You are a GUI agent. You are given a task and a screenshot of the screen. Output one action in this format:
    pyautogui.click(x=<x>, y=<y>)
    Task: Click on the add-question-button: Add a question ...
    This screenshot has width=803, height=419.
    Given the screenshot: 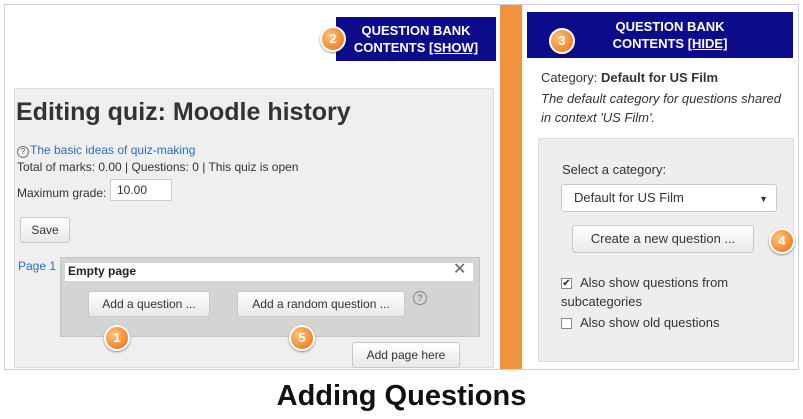 What is the action you would take?
    pyautogui.click(x=149, y=304)
    